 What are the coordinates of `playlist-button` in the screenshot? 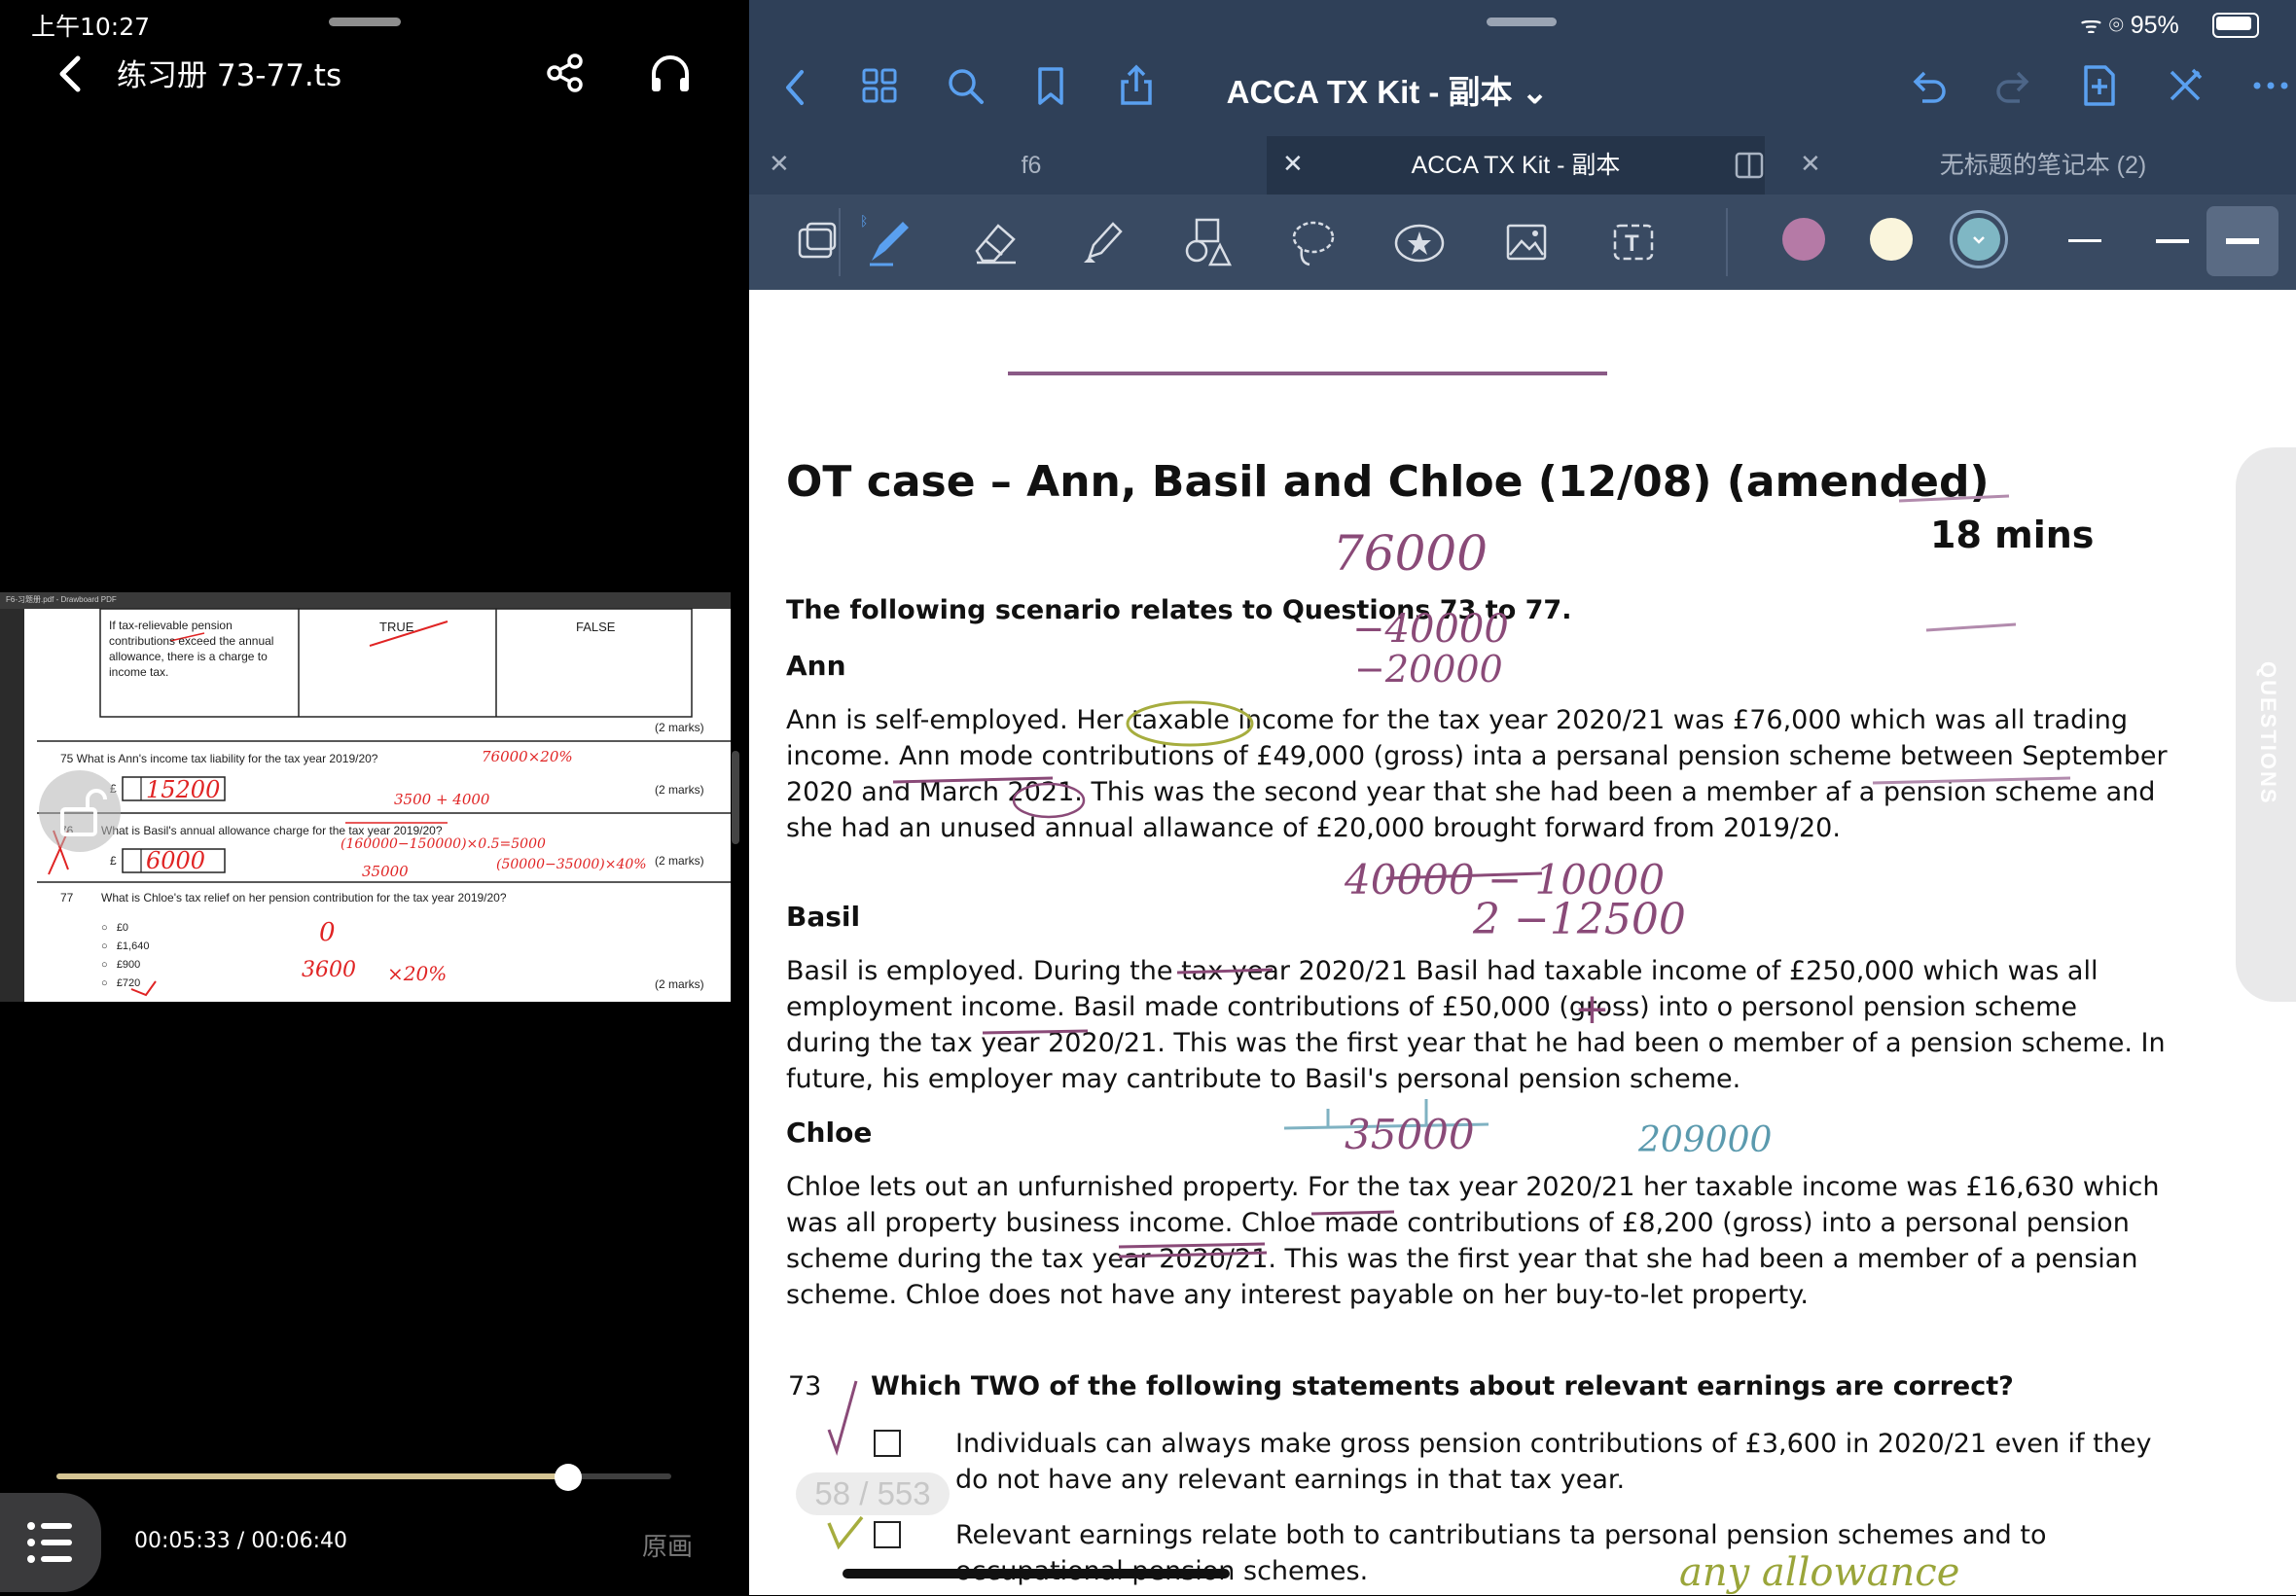 It's located at (50, 1543).